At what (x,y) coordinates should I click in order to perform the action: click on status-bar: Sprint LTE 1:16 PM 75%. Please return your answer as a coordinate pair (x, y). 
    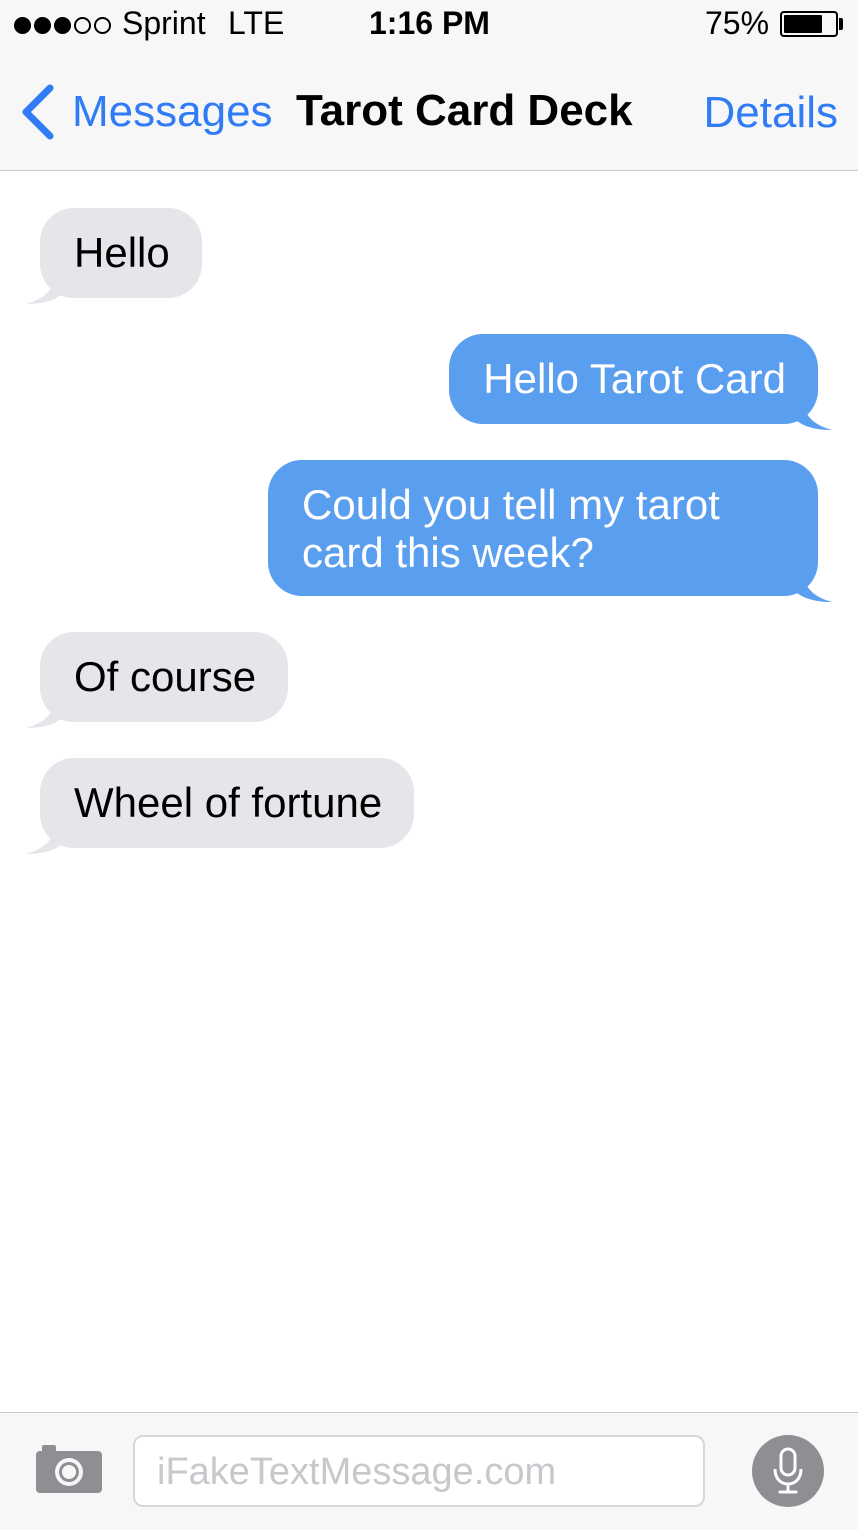
    Looking at the image, I should click on (429, 26).